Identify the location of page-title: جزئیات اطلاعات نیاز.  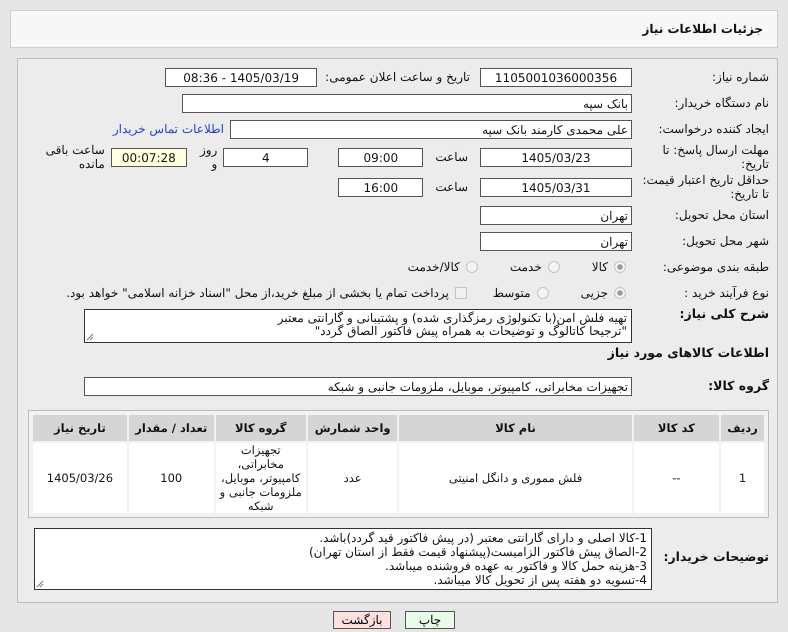
(702, 29).